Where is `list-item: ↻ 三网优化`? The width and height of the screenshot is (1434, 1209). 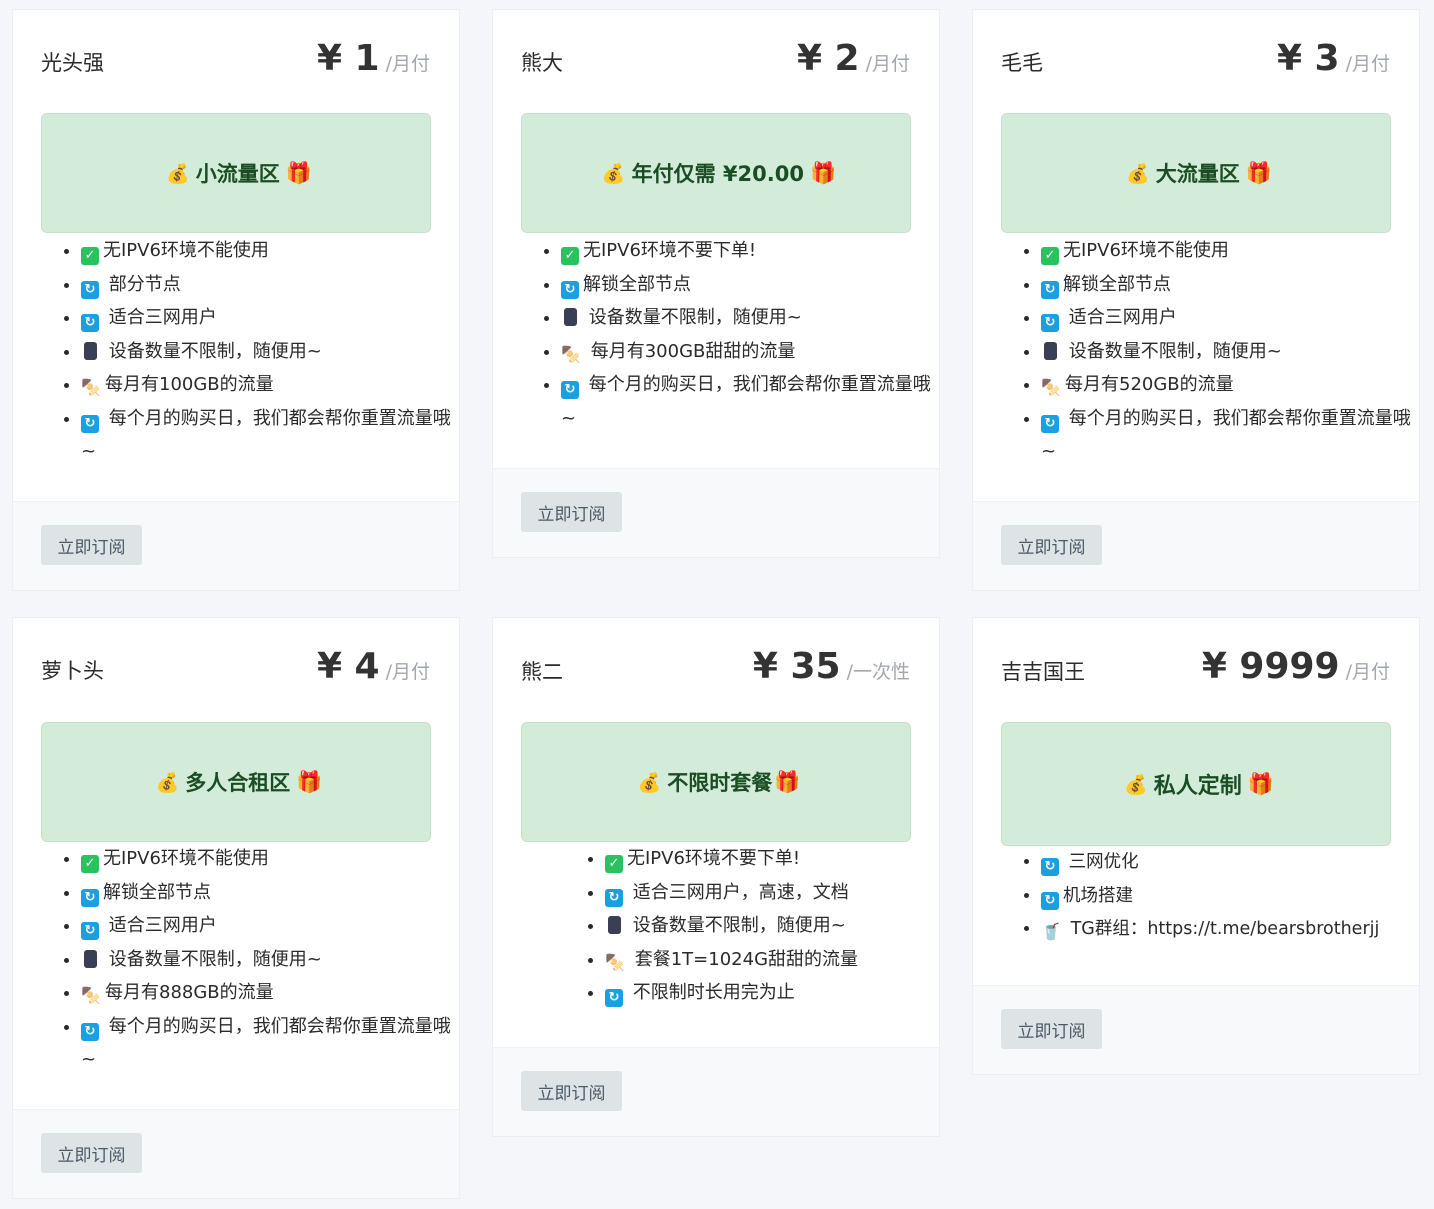 list-item: ↻ 三网优化 is located at coordinates (1231, 863).